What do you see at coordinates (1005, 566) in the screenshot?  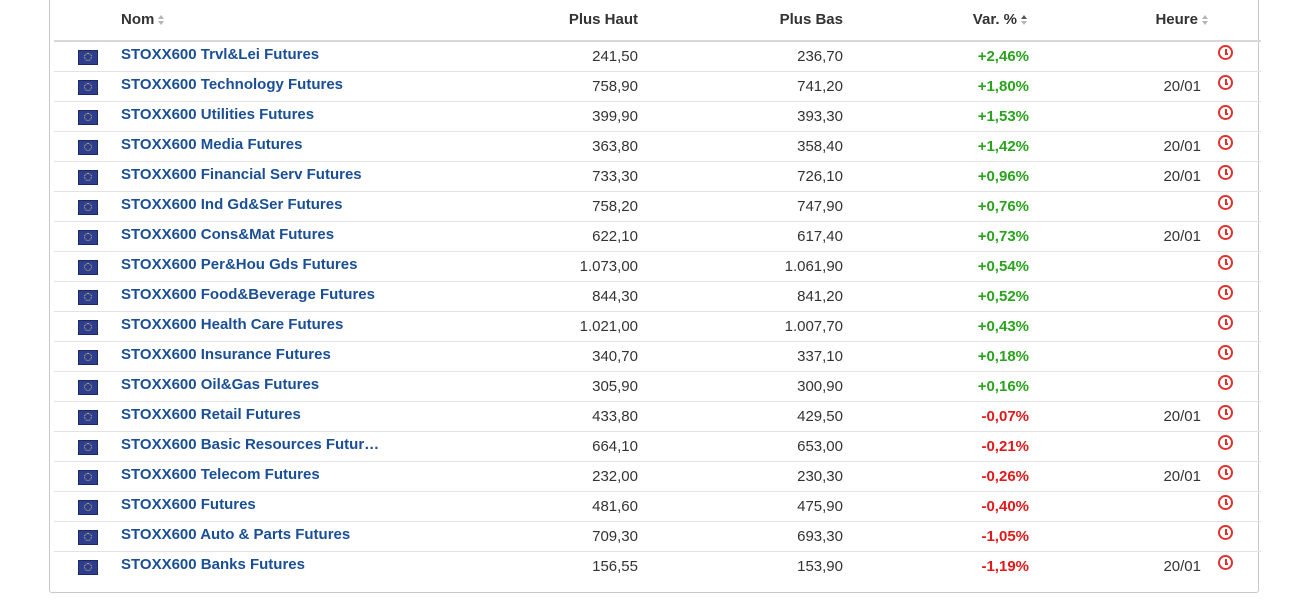 I see `change-value: -1,19%` at bounding box center [1005, 566].